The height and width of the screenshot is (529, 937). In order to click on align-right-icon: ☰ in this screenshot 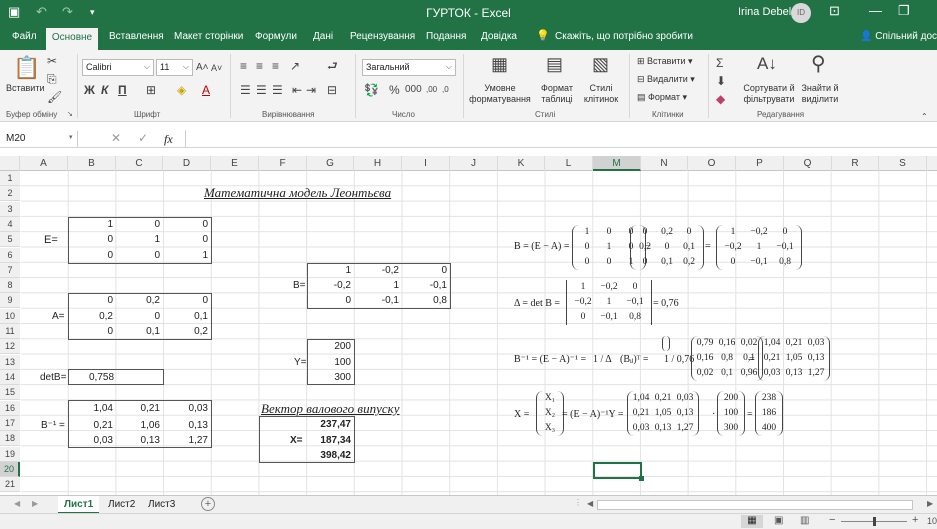, I will do `click(277, 90)`.